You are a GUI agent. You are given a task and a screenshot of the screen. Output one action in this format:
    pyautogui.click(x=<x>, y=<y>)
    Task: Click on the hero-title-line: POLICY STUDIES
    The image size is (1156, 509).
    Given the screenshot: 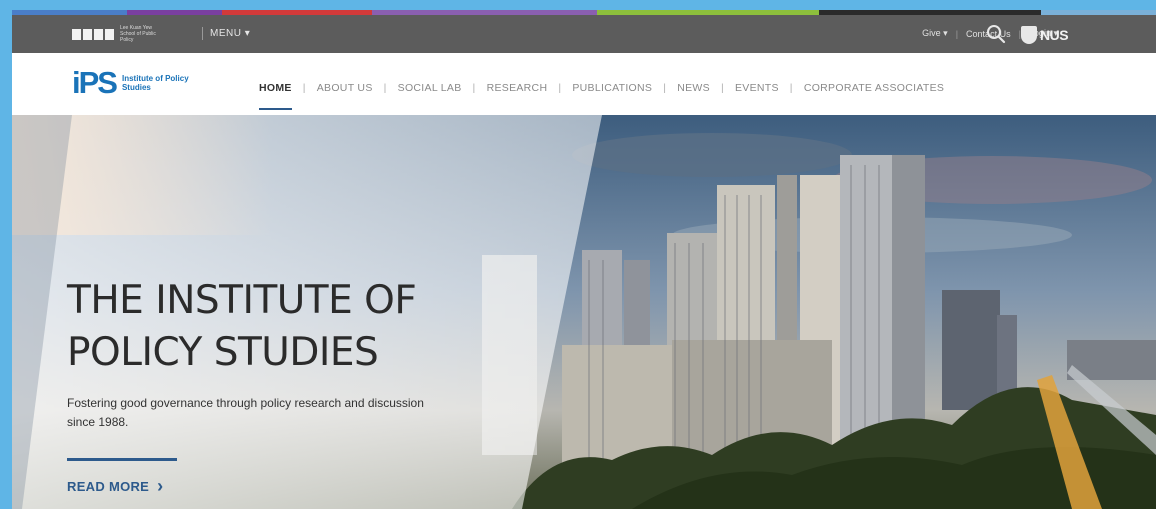 What is the action you would take?
    pyautogui.click(x=223, y=352)
    